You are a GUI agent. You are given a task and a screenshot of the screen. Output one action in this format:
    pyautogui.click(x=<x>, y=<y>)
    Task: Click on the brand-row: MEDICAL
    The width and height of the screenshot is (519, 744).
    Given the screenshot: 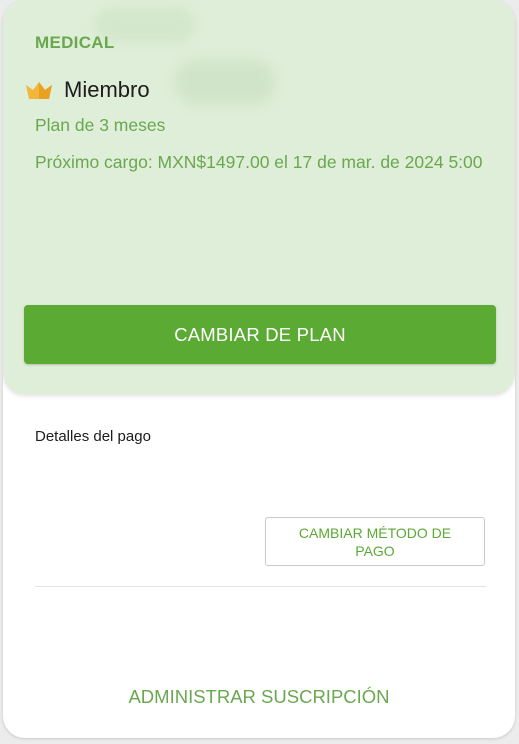 What is the action you would take?
    pyautogui.click(x=75, y=43)
    